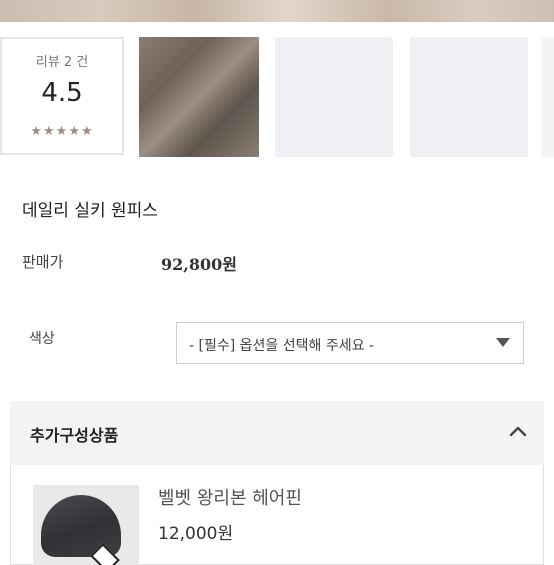  I want to click on color-option-select: - [필수] 옵션을 선택해 주세요 -, so click(350, 343).